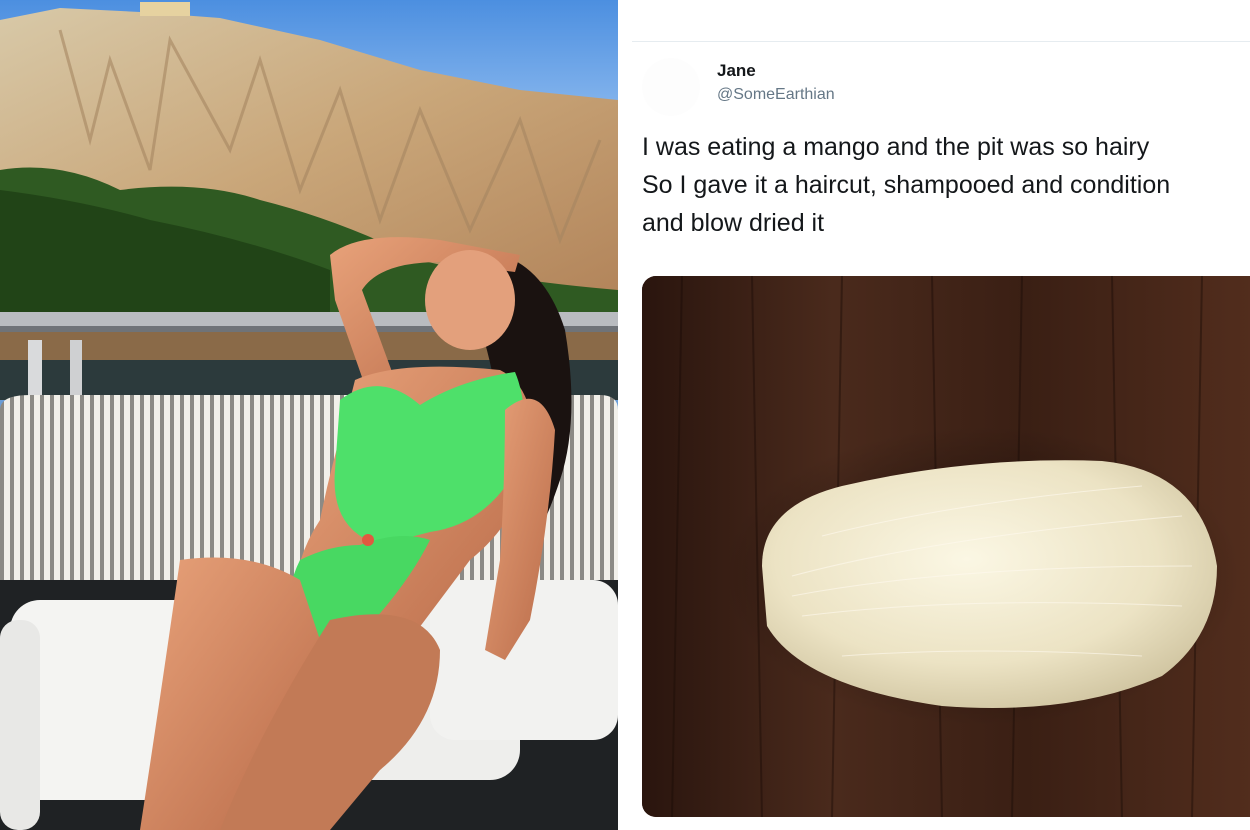 The image size is (1250, 830). Describe the element at coordinates (776, 95) in the screenshot. I see `user-handle: @SomeEarthian` at that location.